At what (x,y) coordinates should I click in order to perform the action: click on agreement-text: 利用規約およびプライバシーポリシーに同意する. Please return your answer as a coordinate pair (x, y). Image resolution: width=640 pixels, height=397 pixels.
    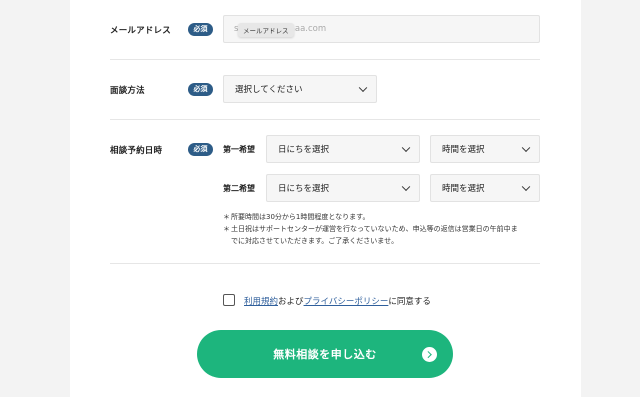
    Looking at the image, I should click on (337, 301).